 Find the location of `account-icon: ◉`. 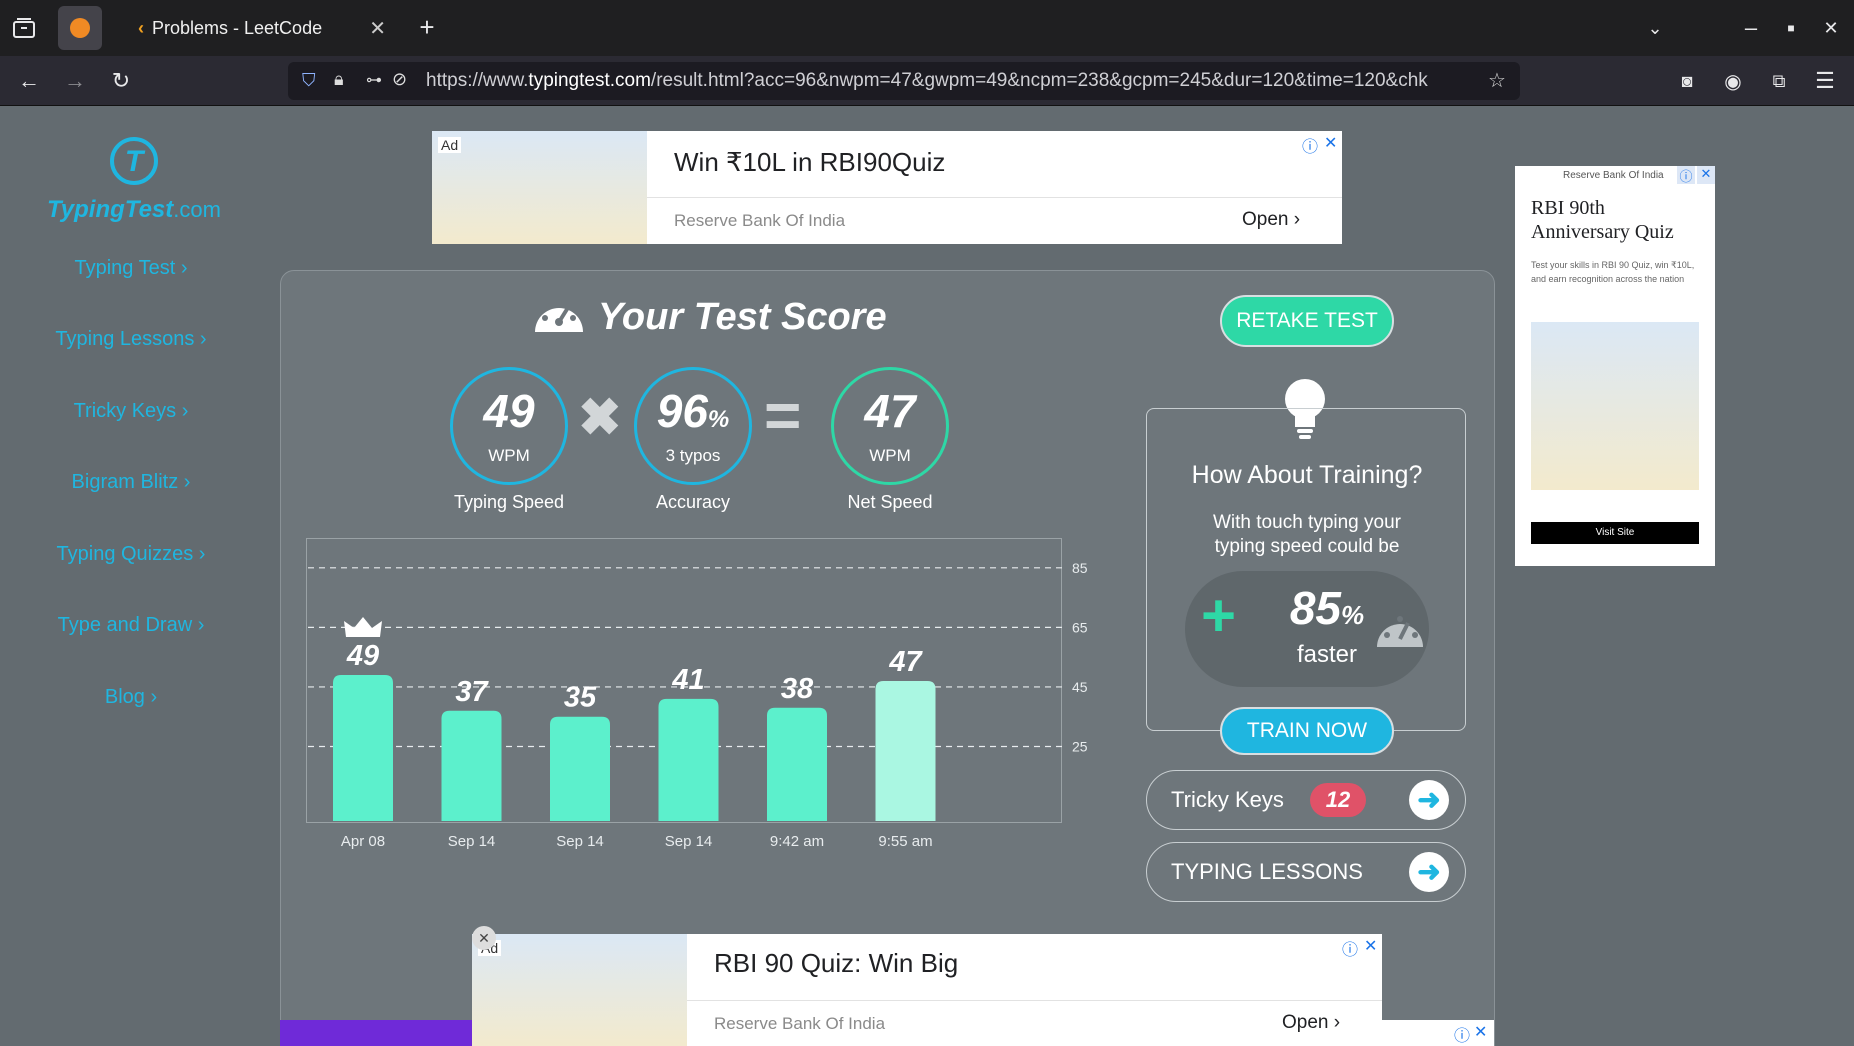

account-icon: ◉ is located at coordinates (1733, 81).